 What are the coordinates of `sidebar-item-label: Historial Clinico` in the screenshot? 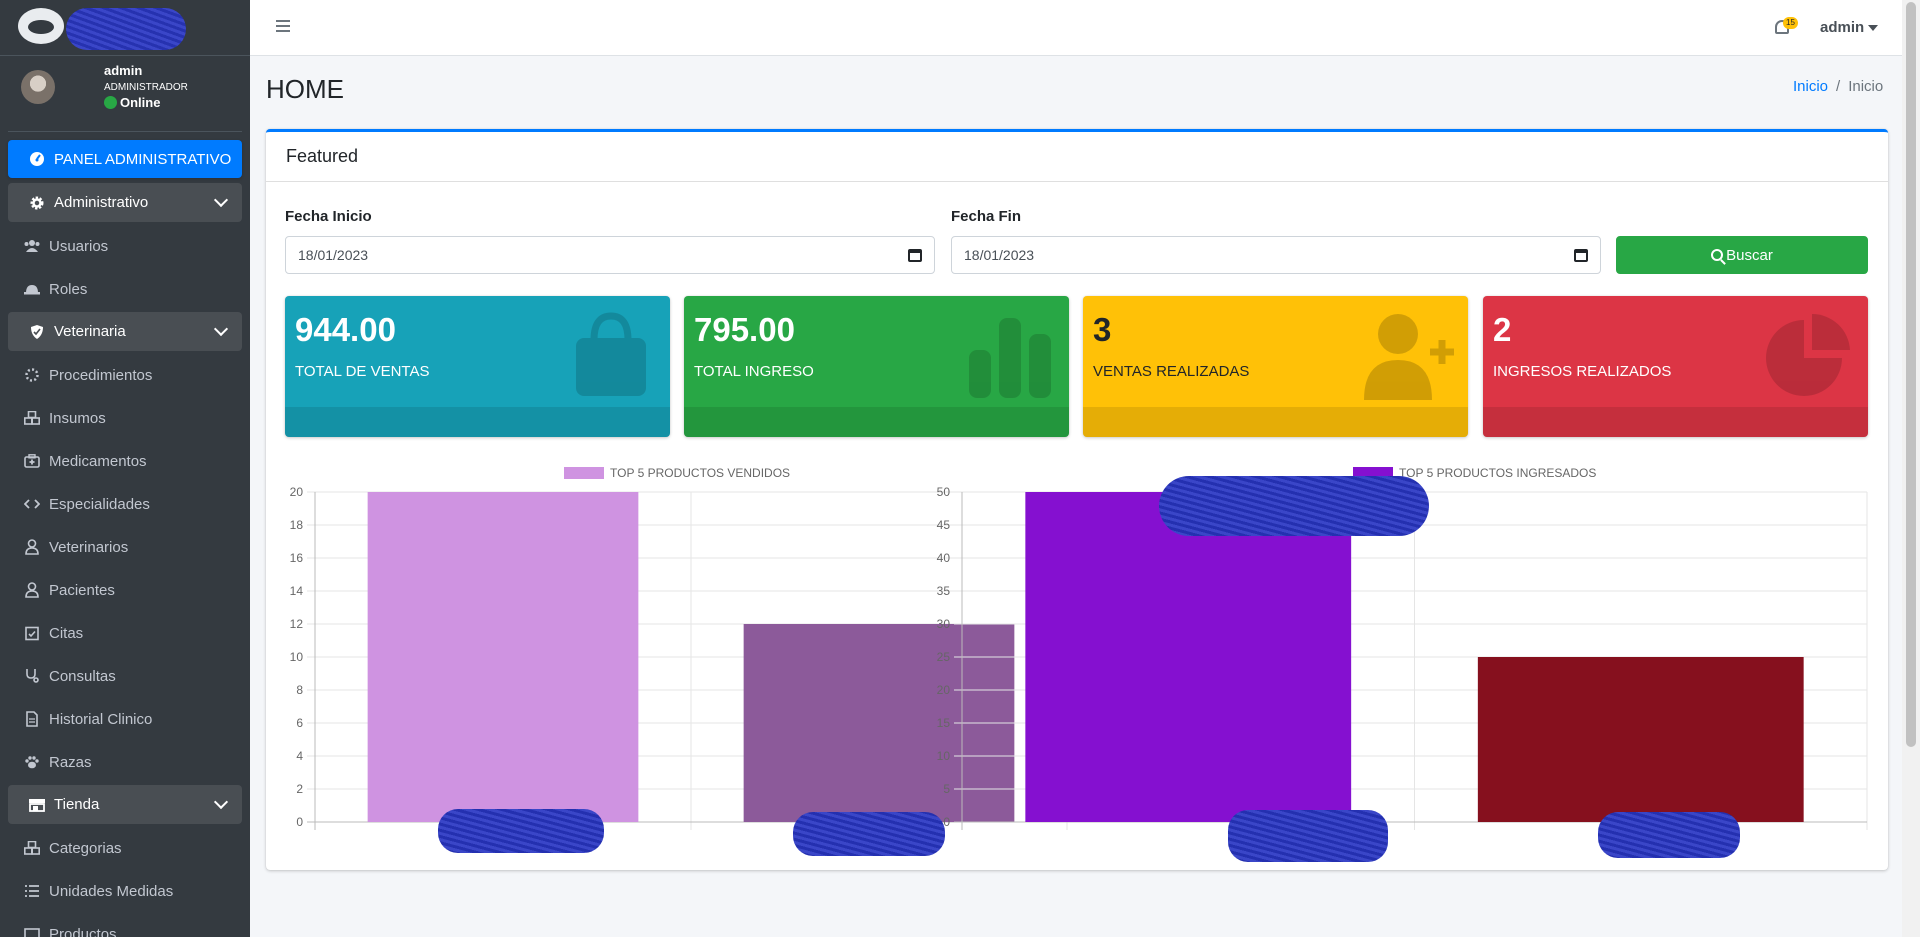 It's located at (101, 719).